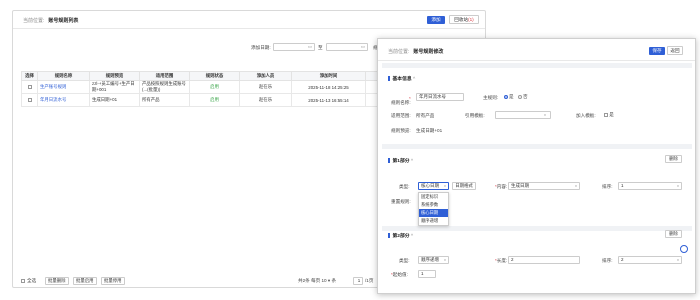 The image size is (700, 300). What do you see at coordinates (404, 260) in the screenshot?
I see `part2-type-label: 类型:` at bounding box center [404, 260].